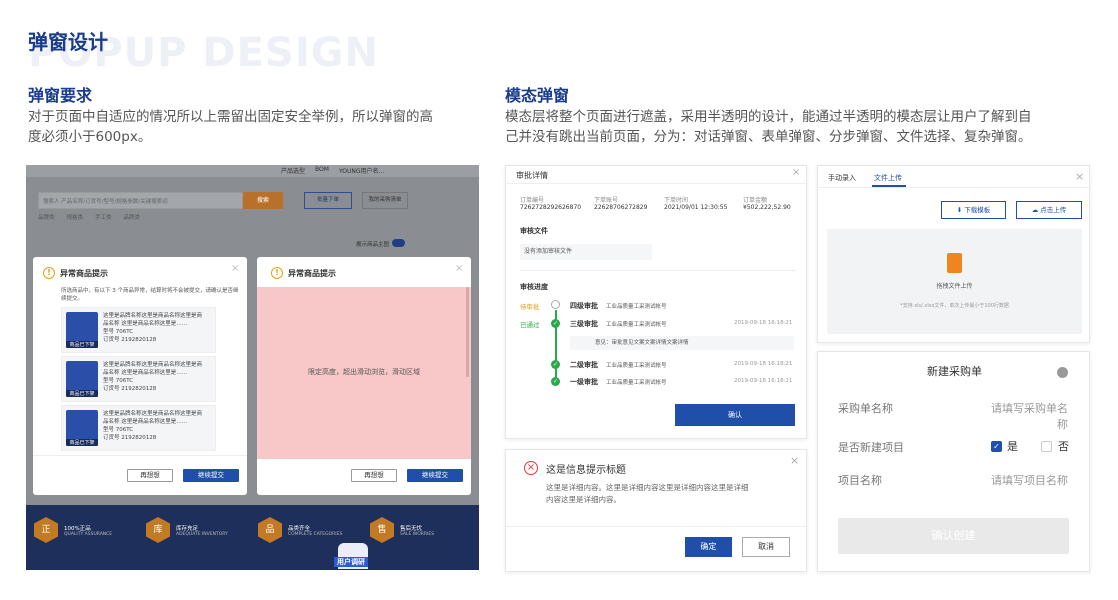  What do you see at coordinates (89, 217) in the screenshot?
I see `filter-tags: 品牌类 规格类 手工类 品牌类` at bounding box center [89, 217].